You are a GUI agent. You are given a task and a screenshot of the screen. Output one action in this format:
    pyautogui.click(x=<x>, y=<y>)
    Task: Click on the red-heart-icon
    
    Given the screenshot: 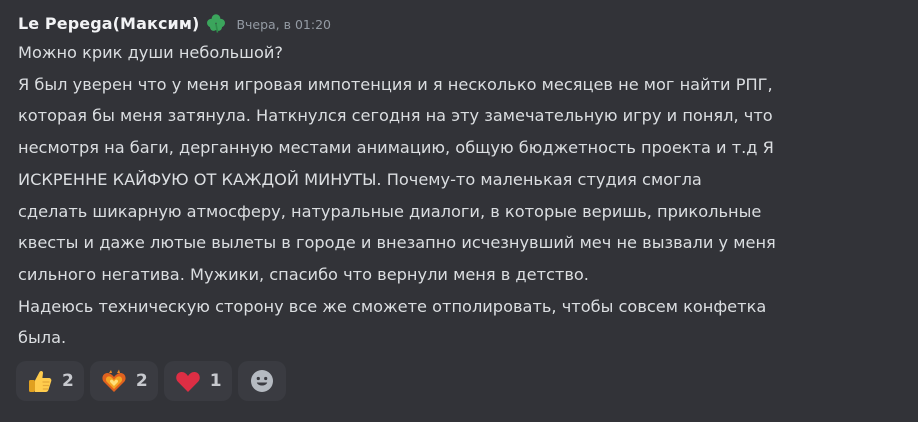 What is the action you would take?
    pyautogui.click(x=188, y=381)
    